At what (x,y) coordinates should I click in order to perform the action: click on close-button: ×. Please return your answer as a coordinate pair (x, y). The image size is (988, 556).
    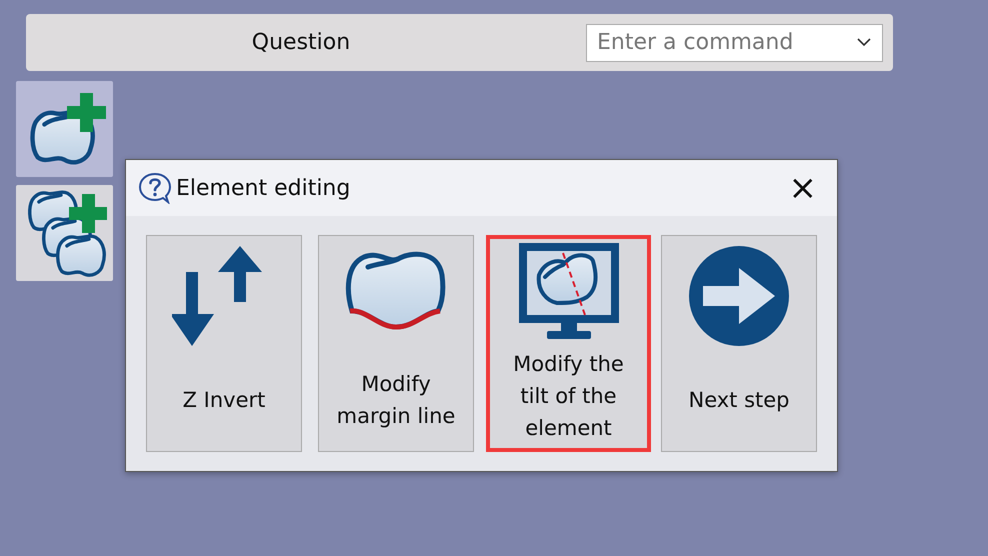
    Looking at the image, I should click on (802, 188).